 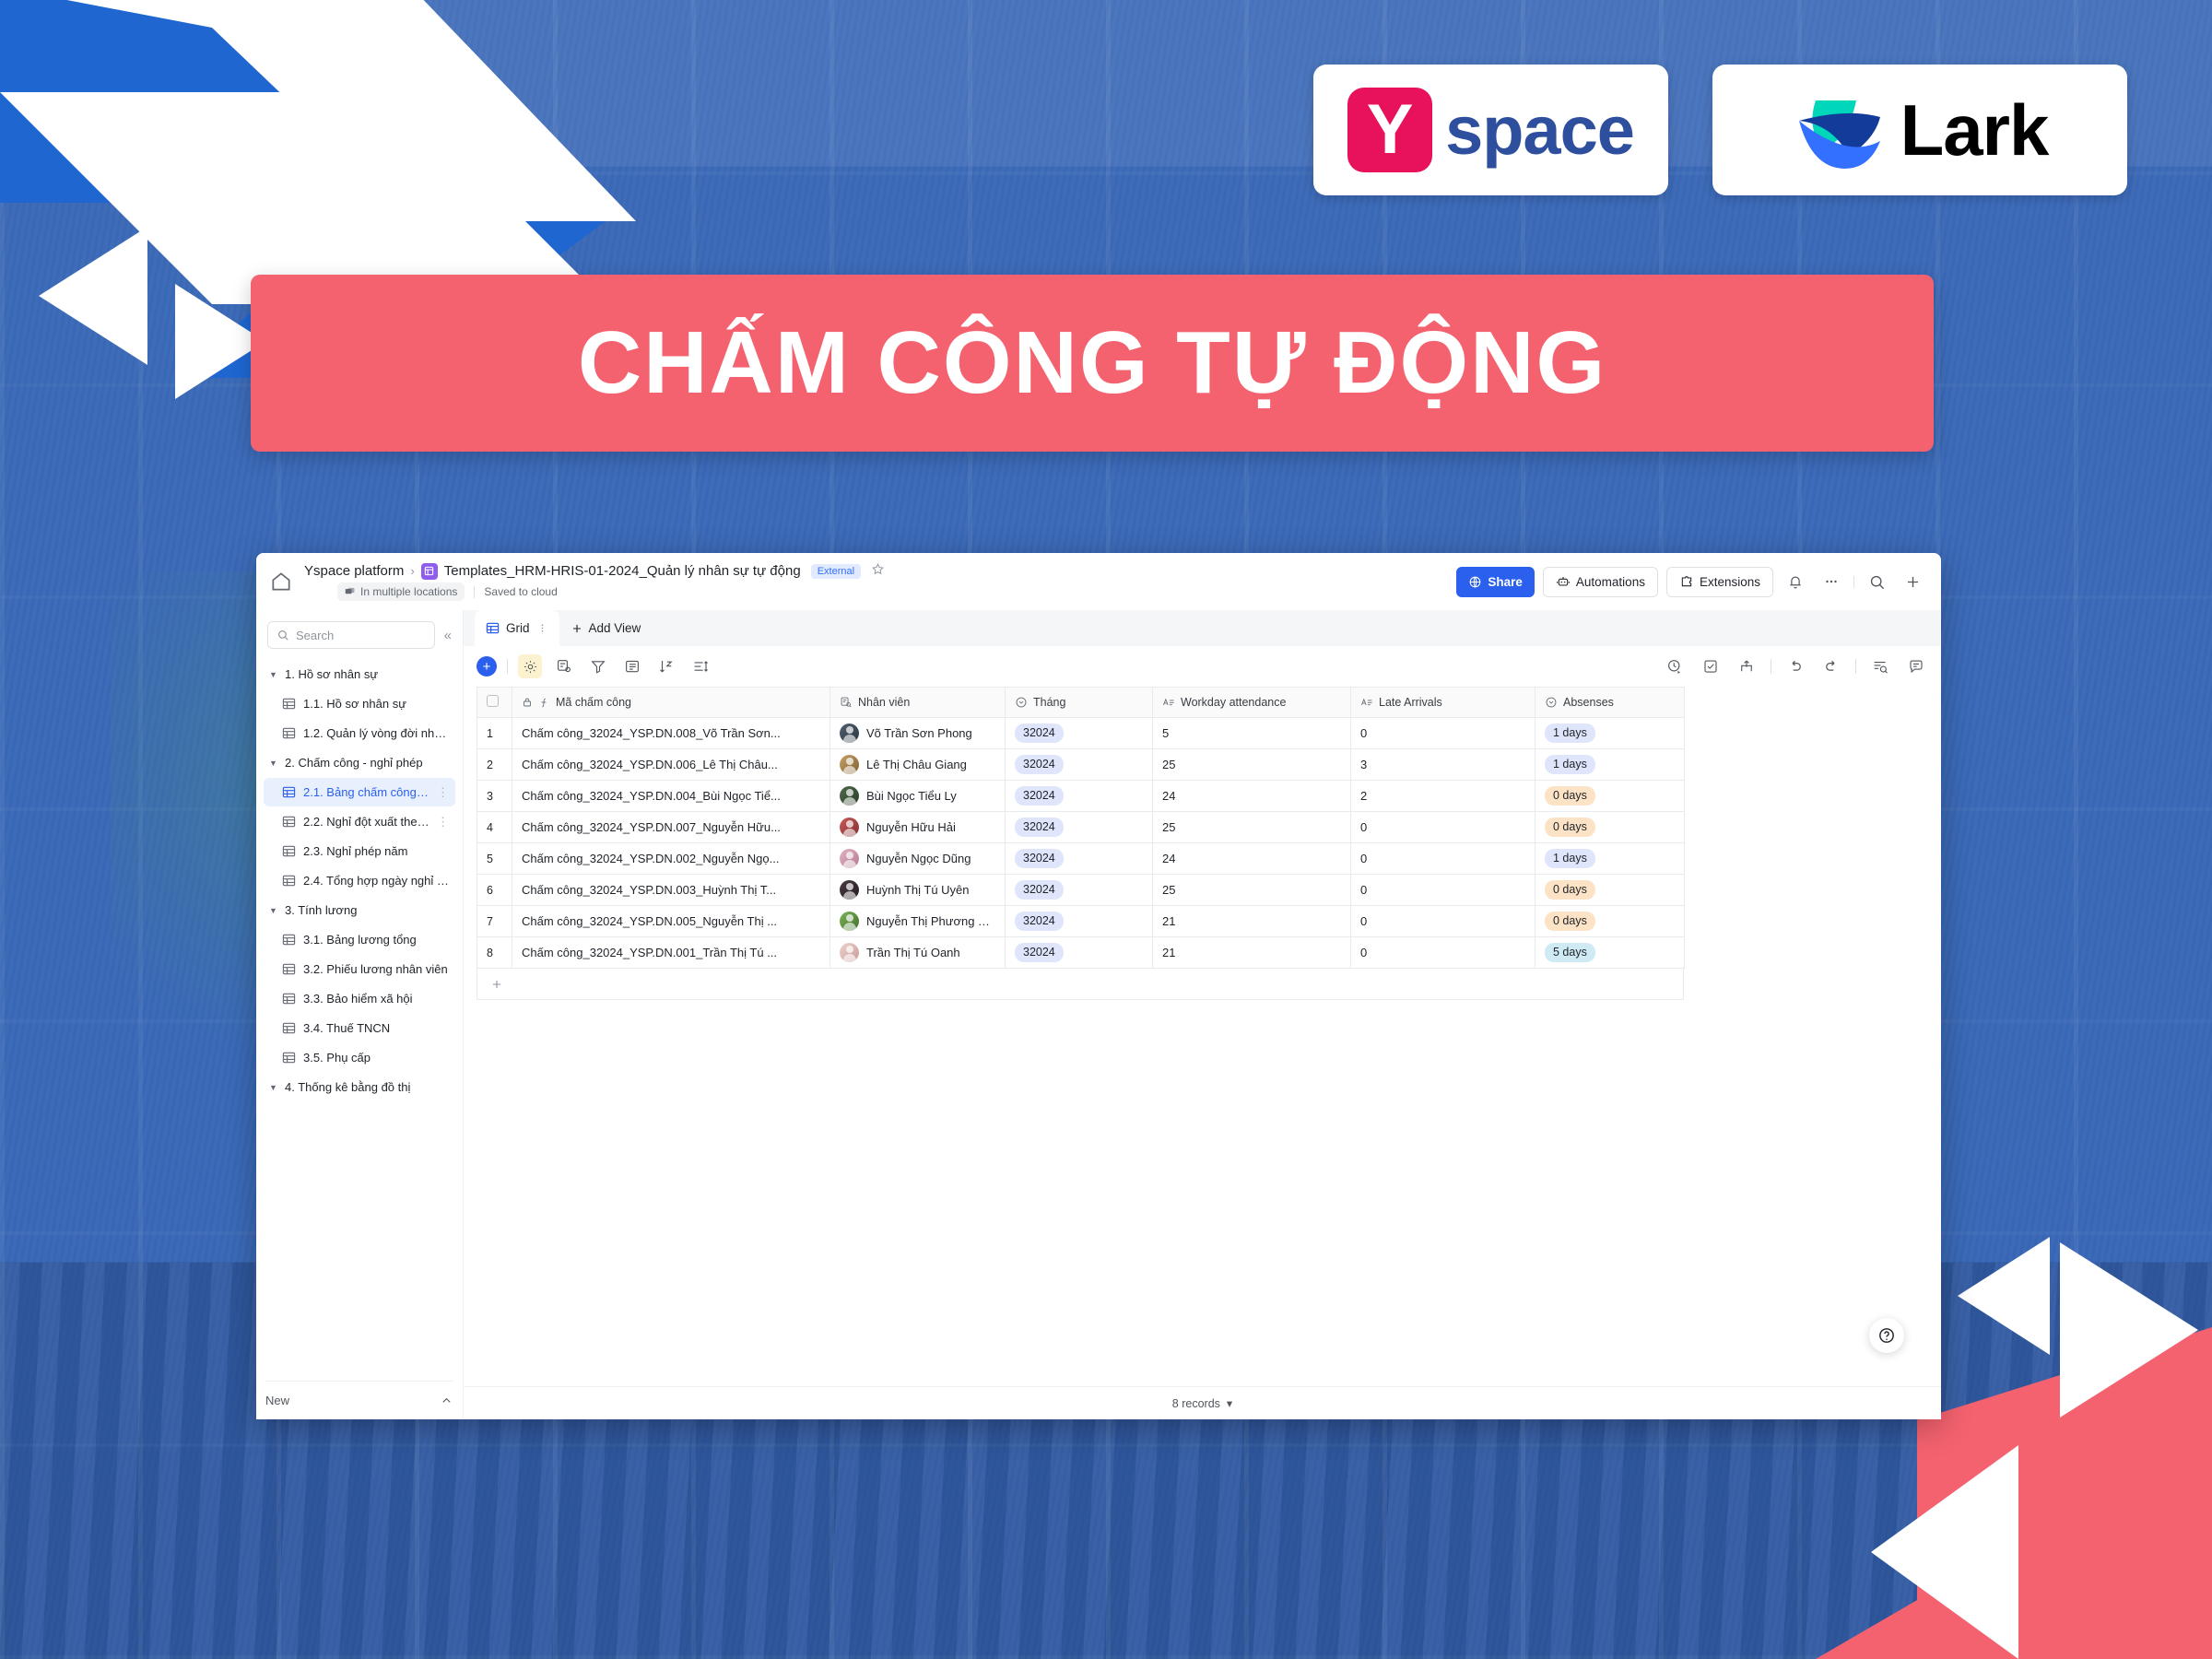 What do you see at coordinates (918, 733) in the screenshot?
I see `cell-employee: Võ Trần Sơn Phong` at bounding box center [918, 733].